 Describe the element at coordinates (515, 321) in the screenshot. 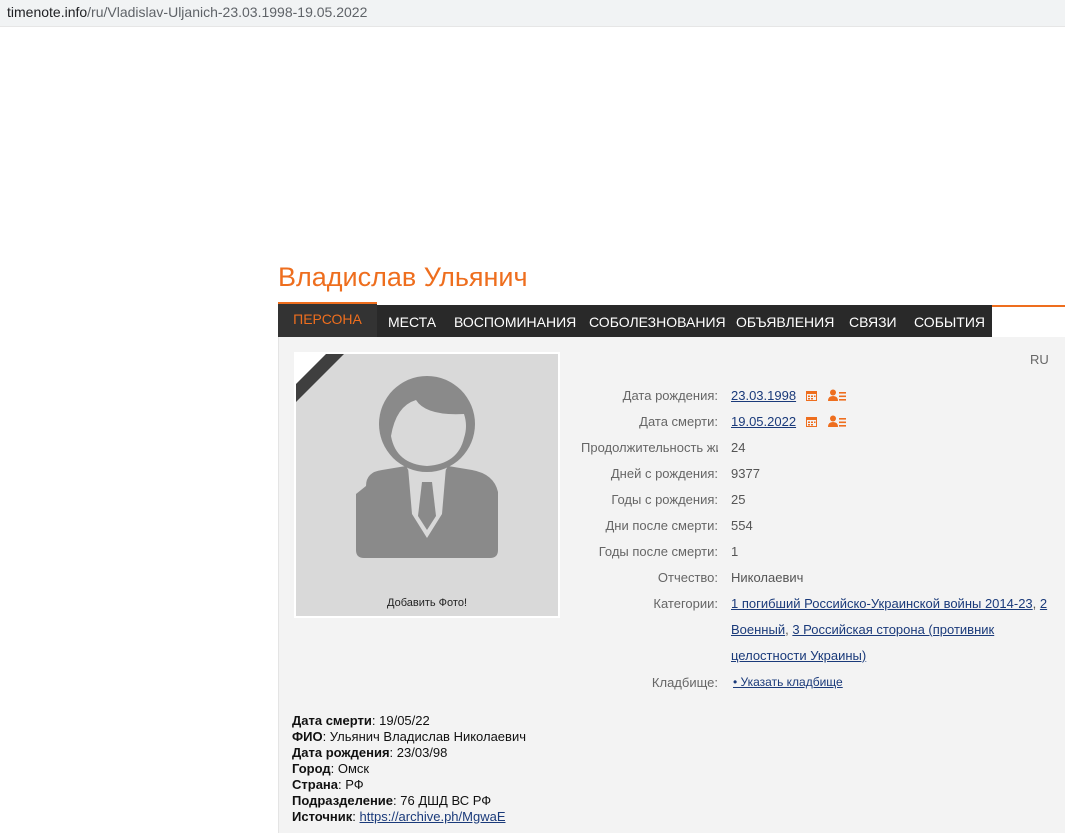

I see `tab-memories: ВОСПОМИНАНИЯ` at that location.